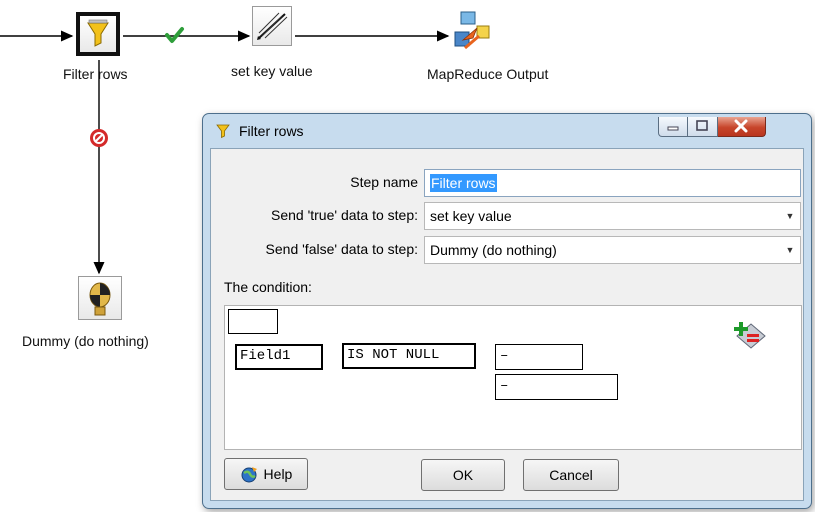 The image size is (815, 512). I want to click on maximize-button, so click(703, 127).